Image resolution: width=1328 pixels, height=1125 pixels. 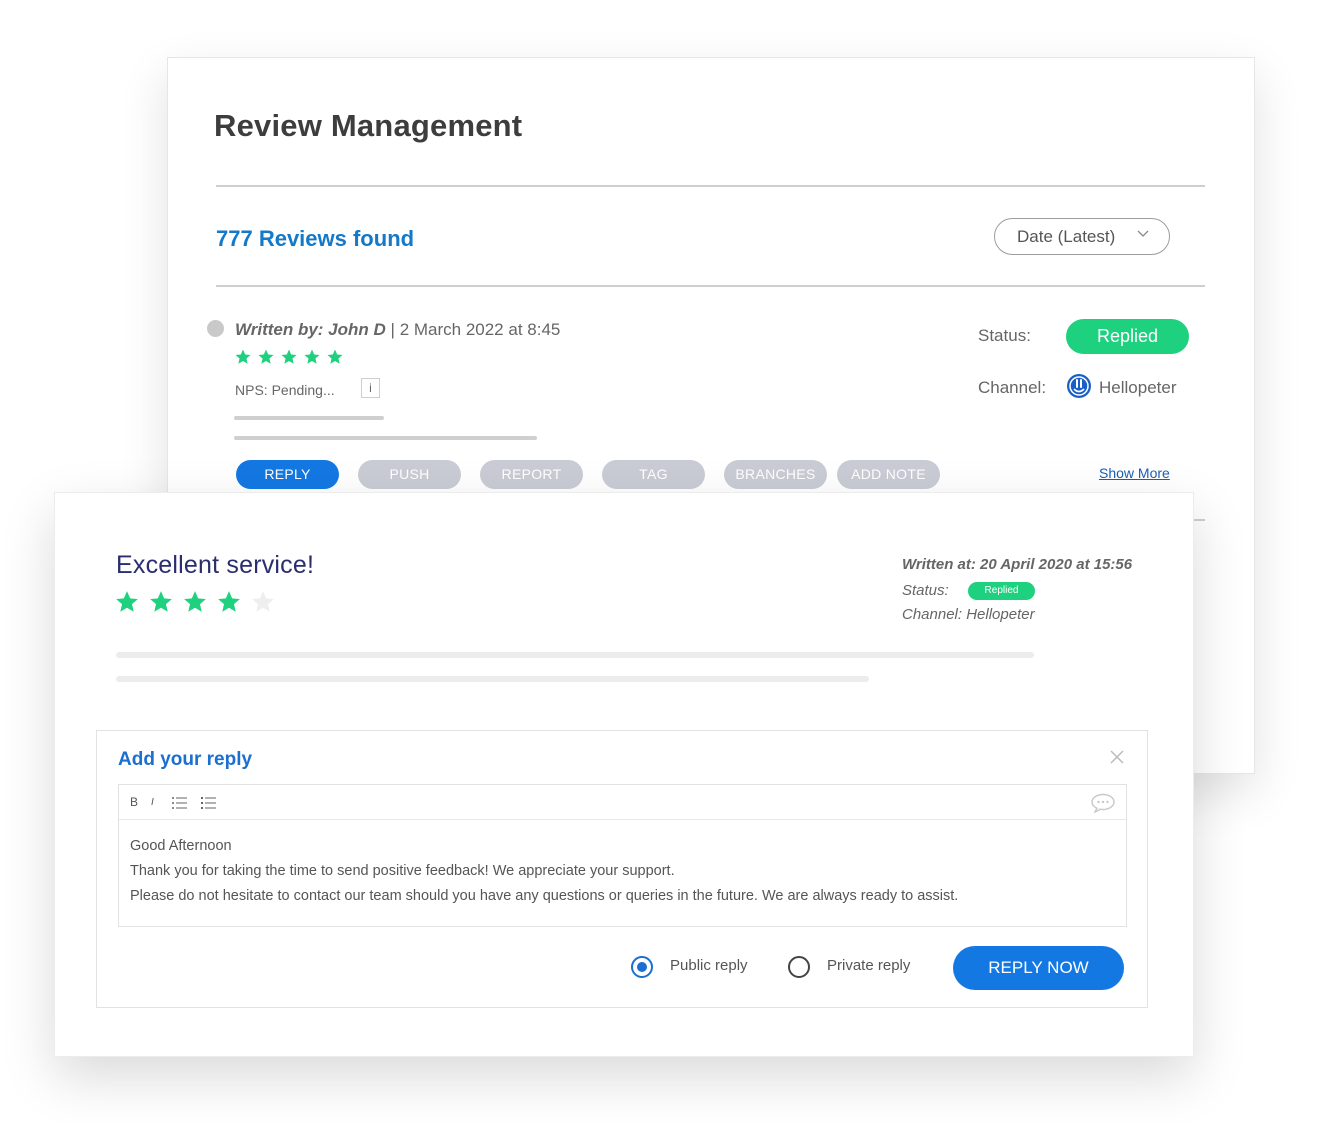 I want to click on info-icon: i, so click(x=370, y=388).